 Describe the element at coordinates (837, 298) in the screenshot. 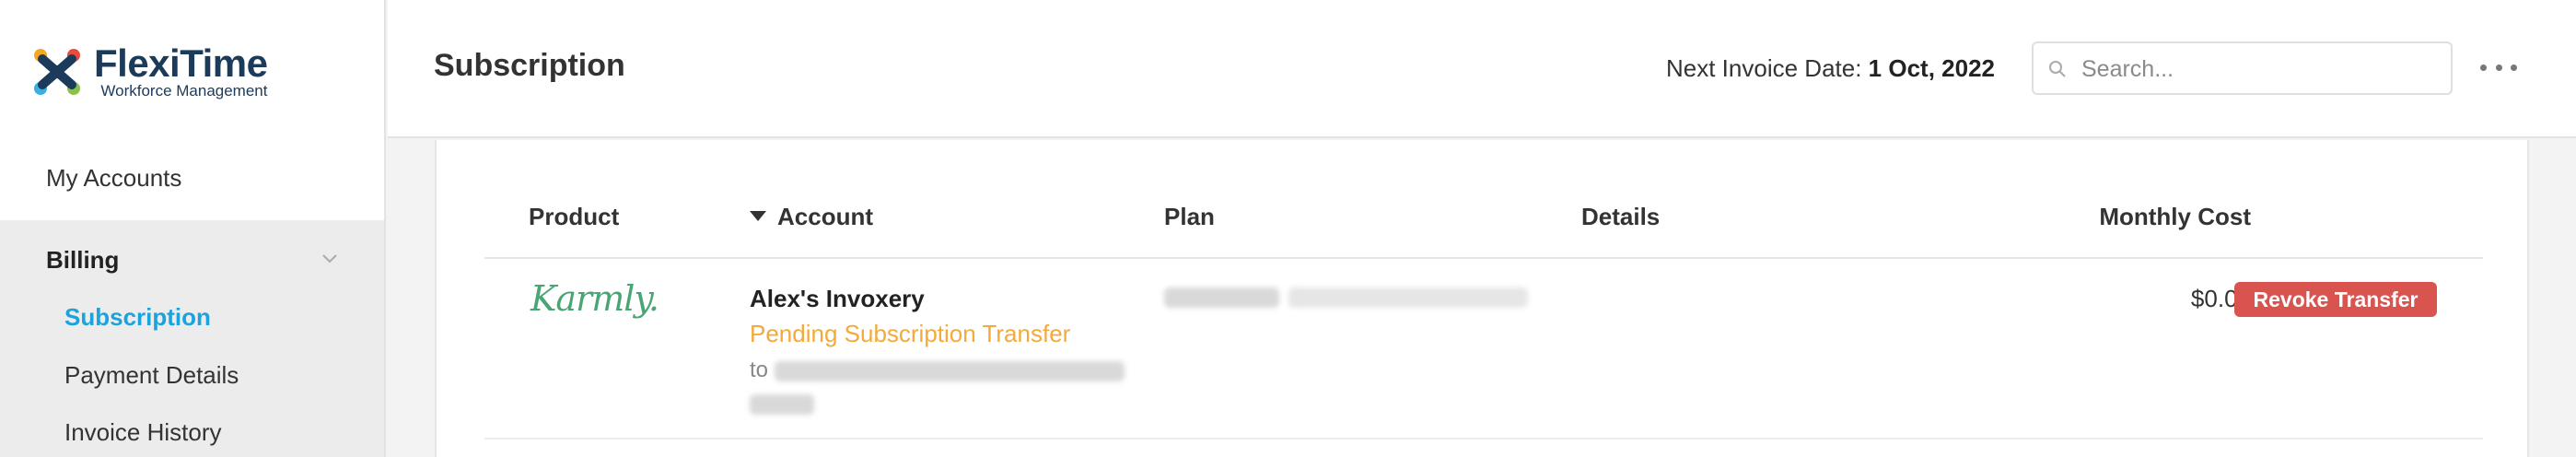

I see `account-name: Alex's Invoxery` at that location.